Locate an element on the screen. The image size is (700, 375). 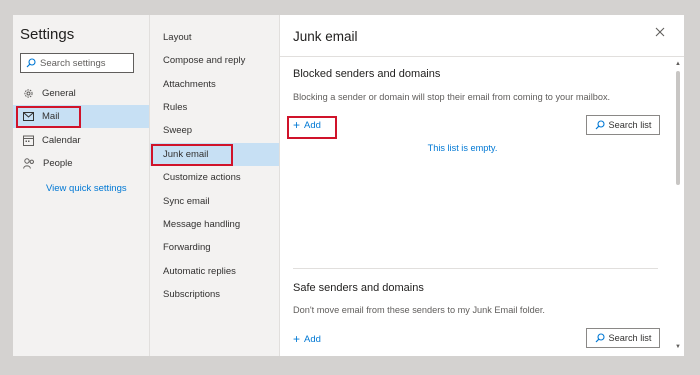
category-general: General is located at coordinates (81, 93).